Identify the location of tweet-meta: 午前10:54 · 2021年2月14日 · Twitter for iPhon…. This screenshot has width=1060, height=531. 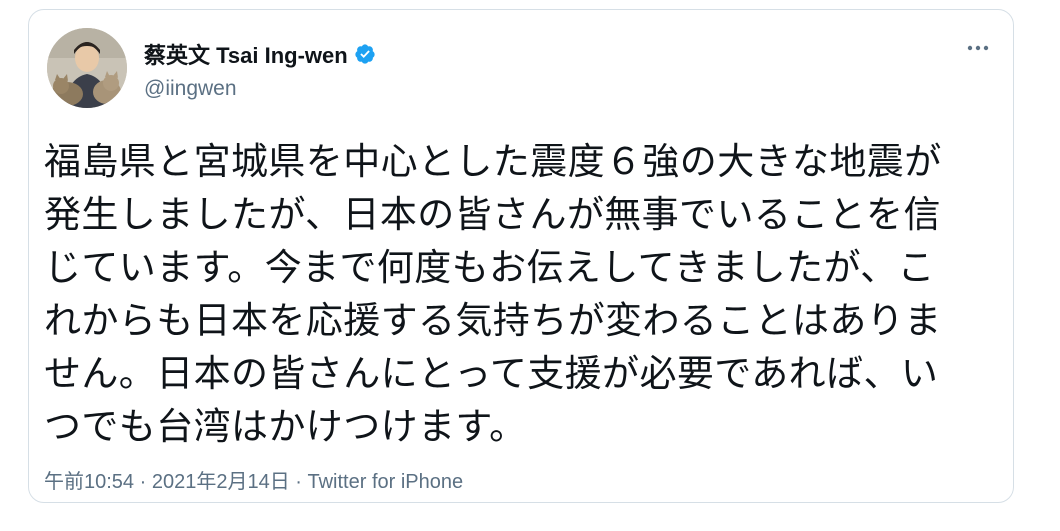
(253, 479).